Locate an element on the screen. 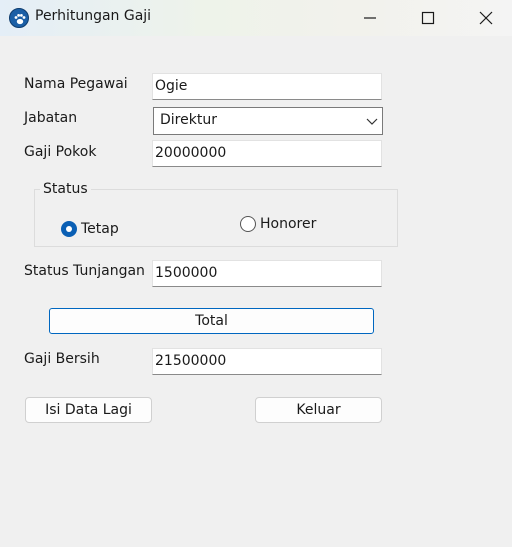 The image size is (512, 547). minimize-icon is located at coordinates (370, 18).